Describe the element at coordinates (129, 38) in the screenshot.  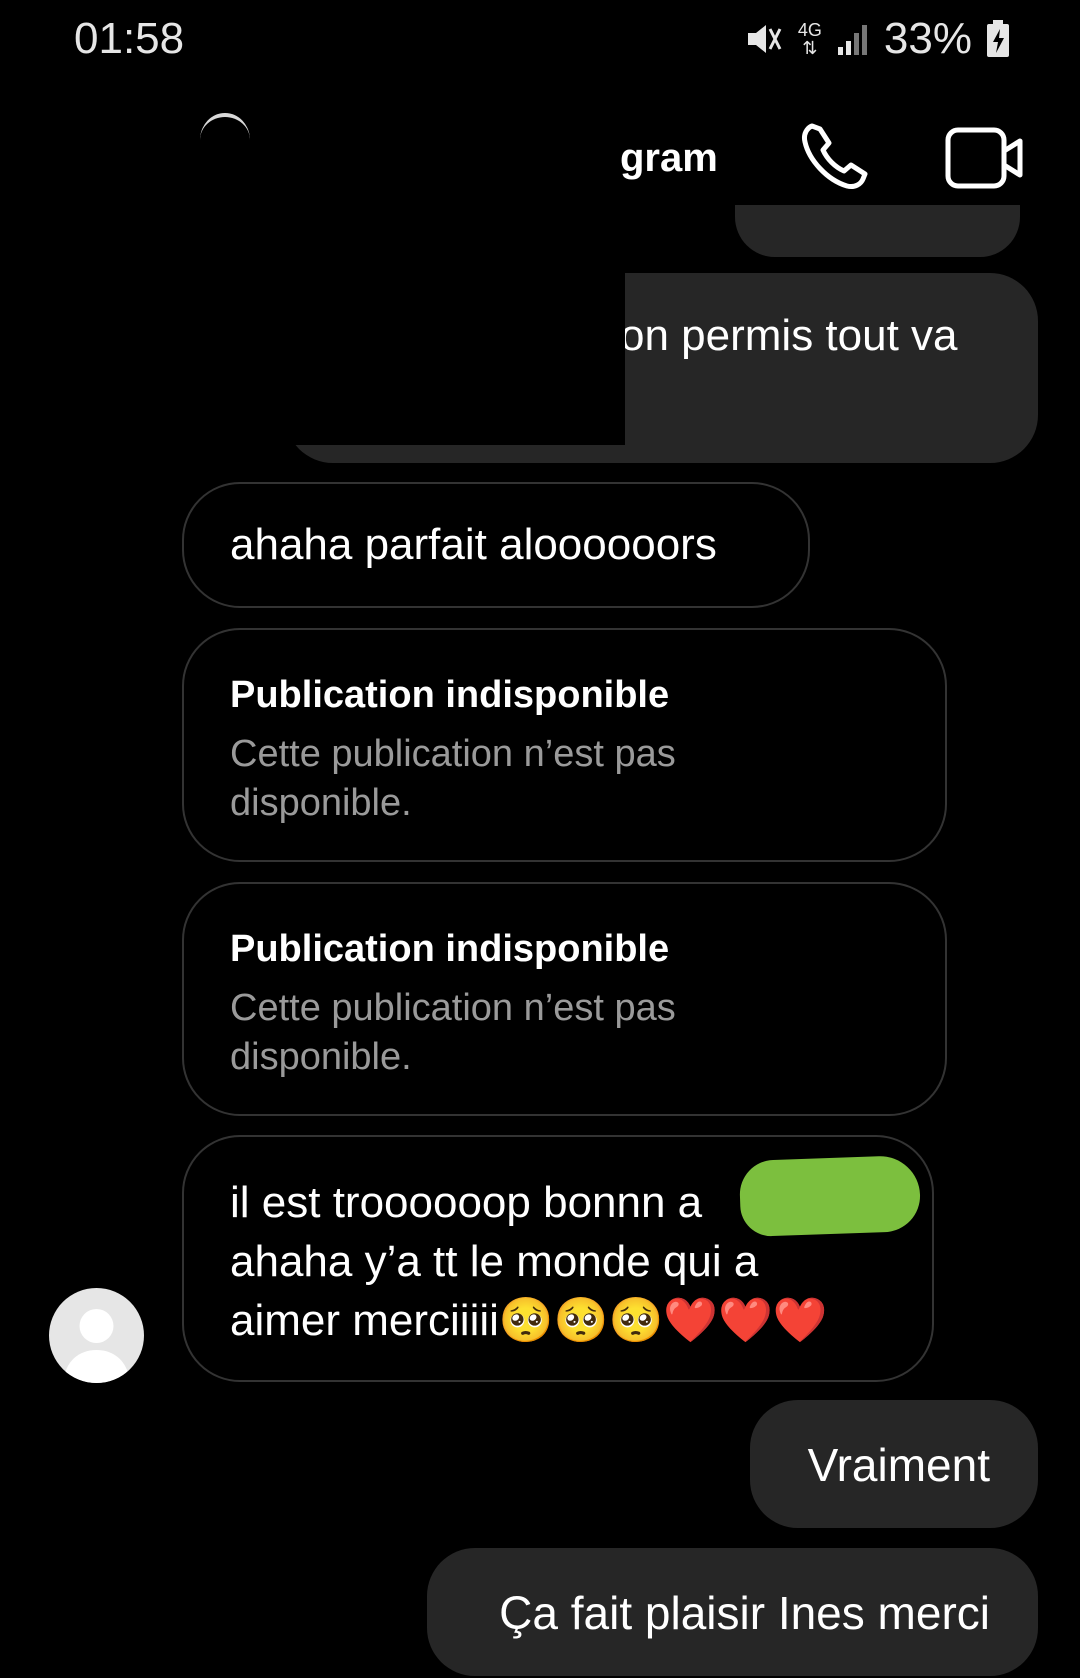
I see `status-time: 01:58` at that location.